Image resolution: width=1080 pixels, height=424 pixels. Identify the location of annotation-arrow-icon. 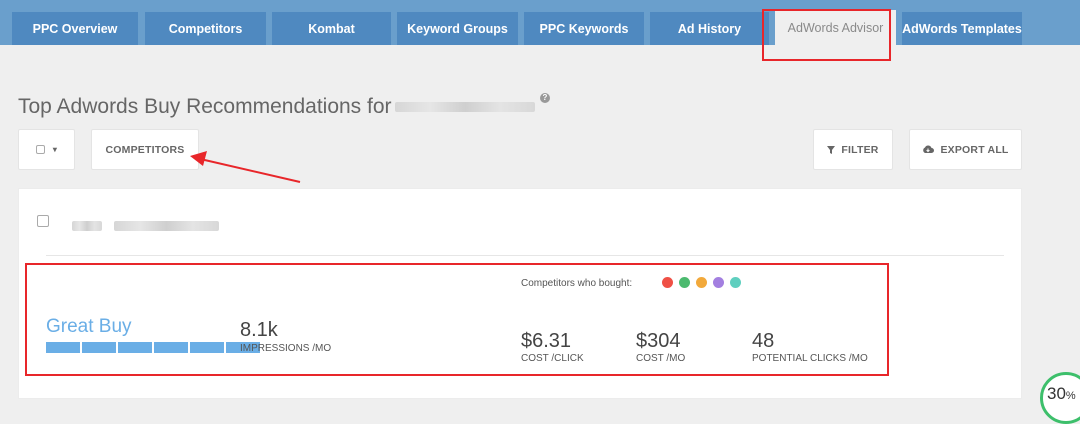
(245, 167).